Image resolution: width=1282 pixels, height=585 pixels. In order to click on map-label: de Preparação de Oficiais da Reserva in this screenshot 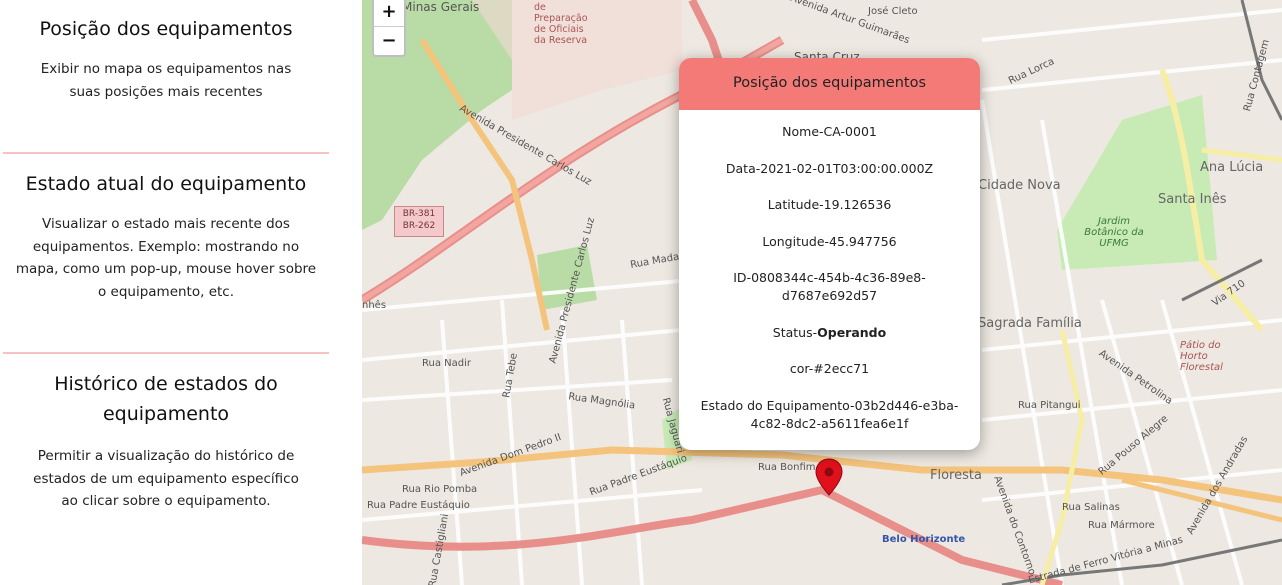, I will do `click(561, 24)`.